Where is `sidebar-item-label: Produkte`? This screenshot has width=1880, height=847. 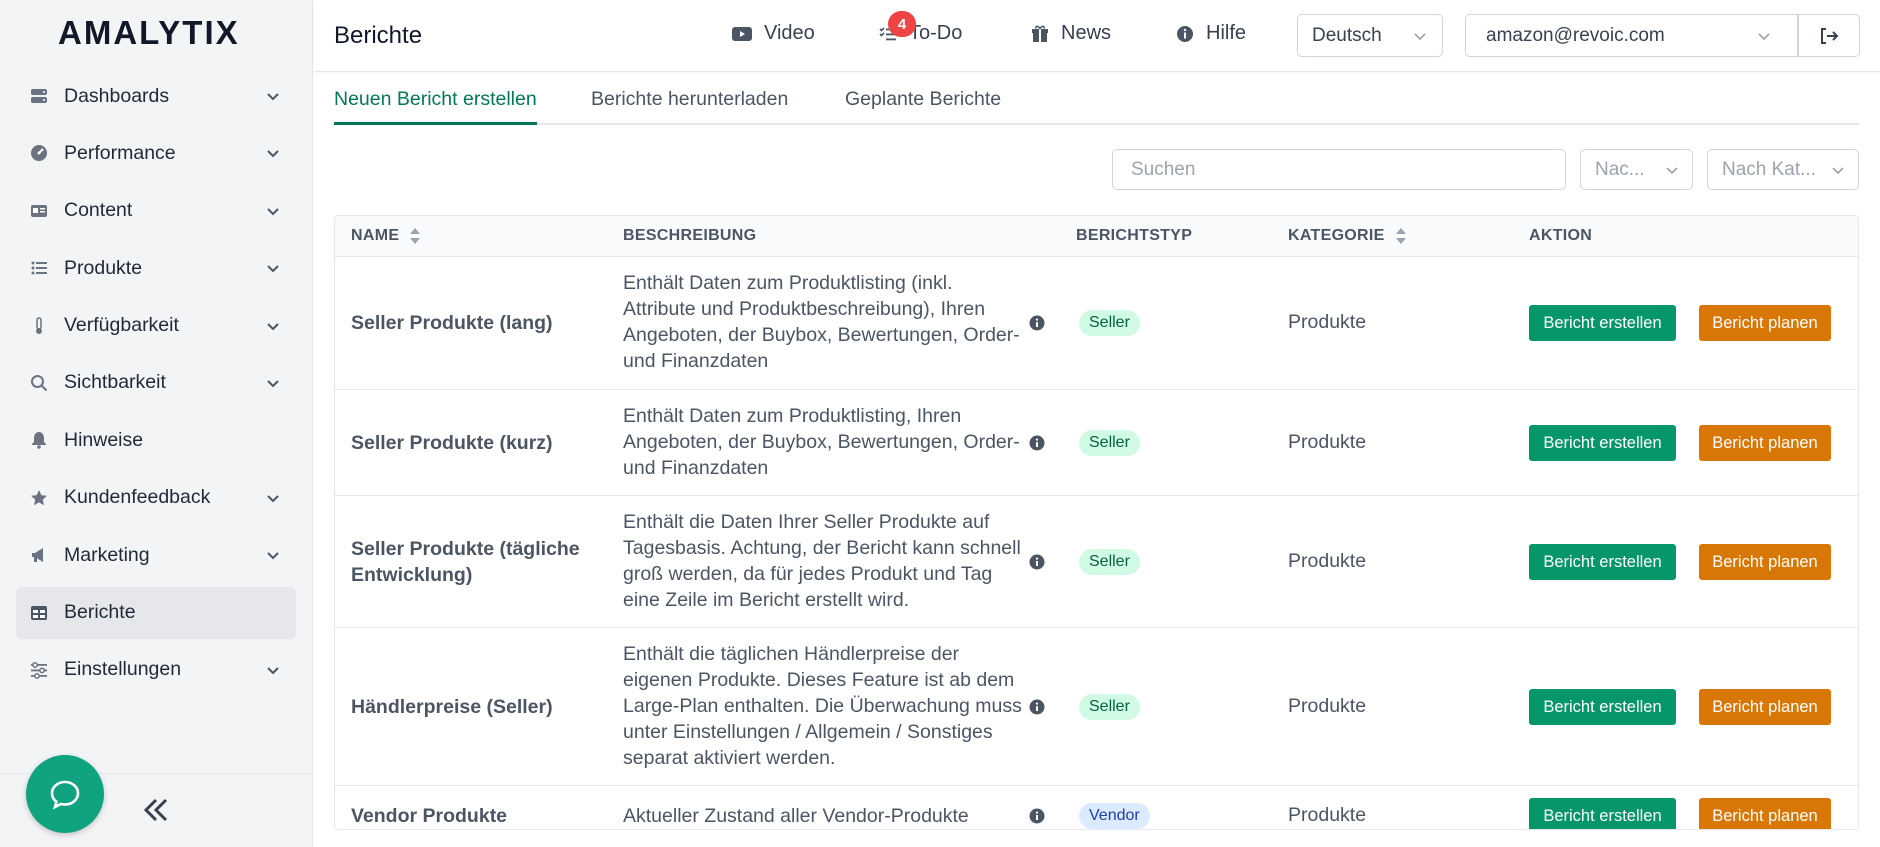
sidebar-item-label: Produkte is located at coordinates (103, 267).